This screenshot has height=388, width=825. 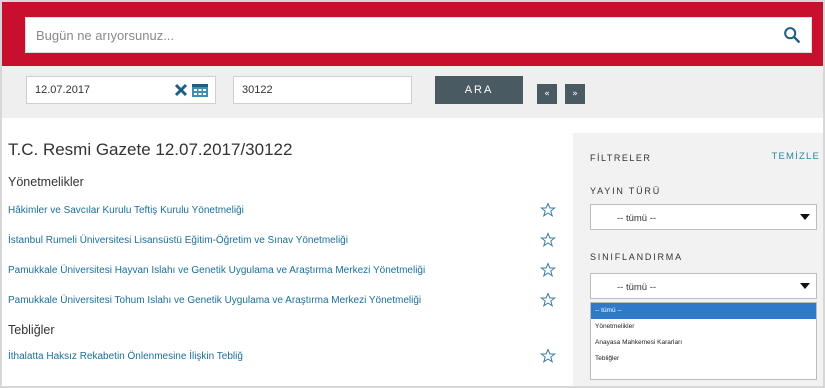 I want to click on filter-bar: ARA « », so click(x=412, y=92).